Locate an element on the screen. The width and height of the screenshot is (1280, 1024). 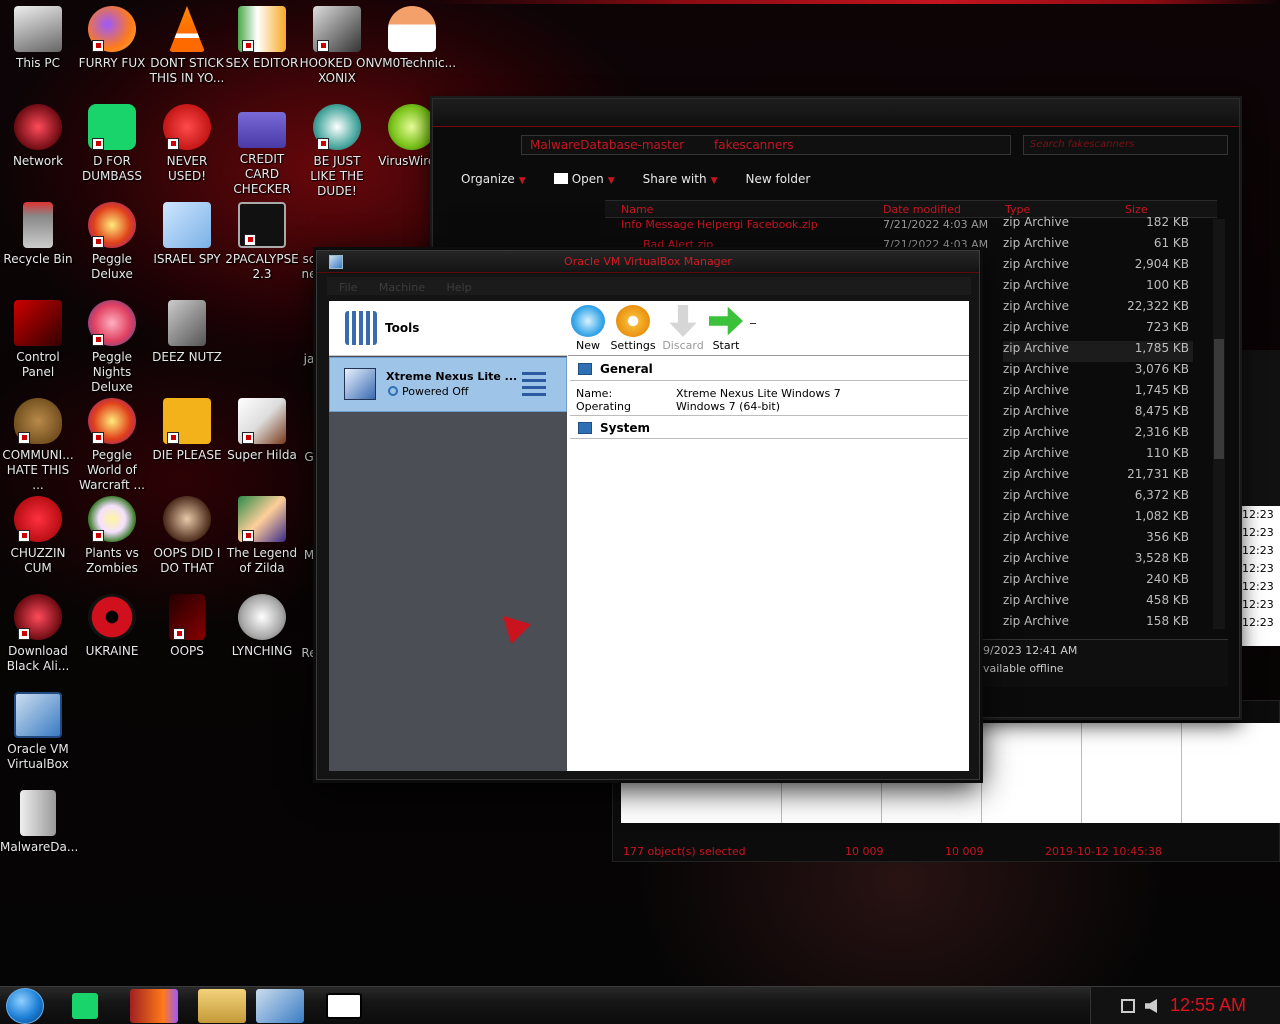
tools-item: Tools is located at coordinates (448, 328).